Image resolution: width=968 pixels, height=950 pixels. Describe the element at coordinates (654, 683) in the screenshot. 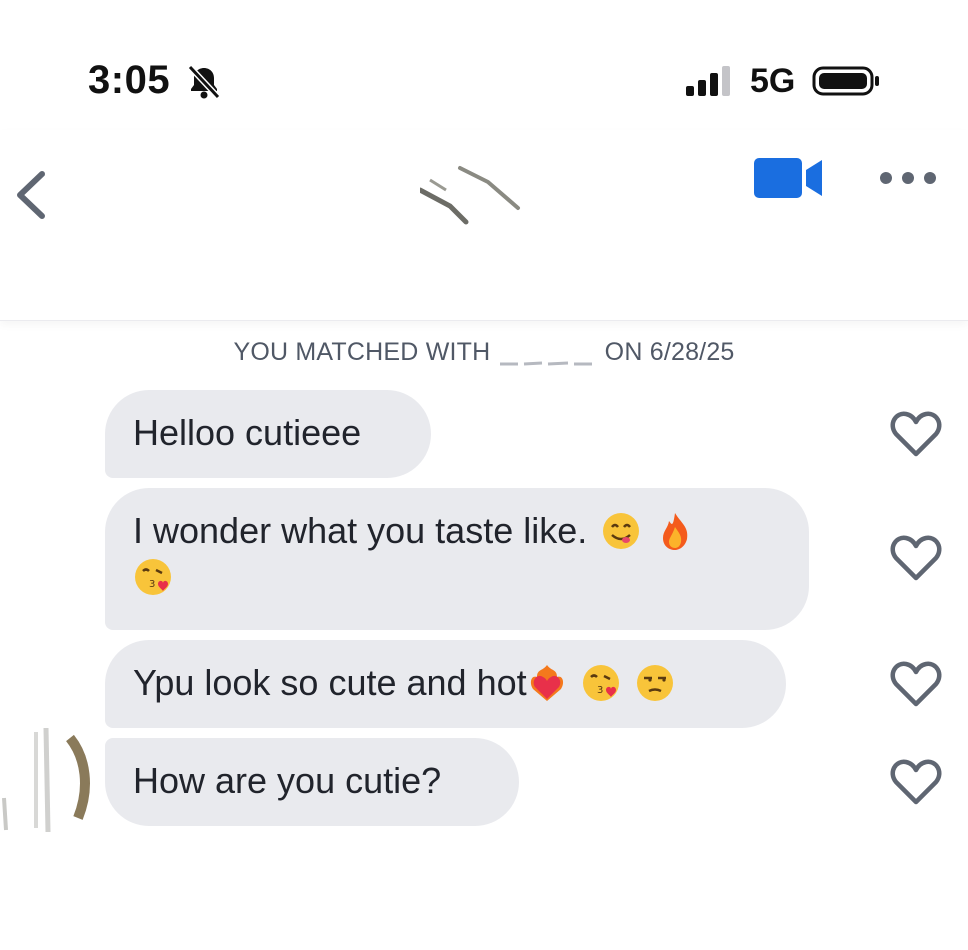

I see `unamused-face-emoji` at that location.